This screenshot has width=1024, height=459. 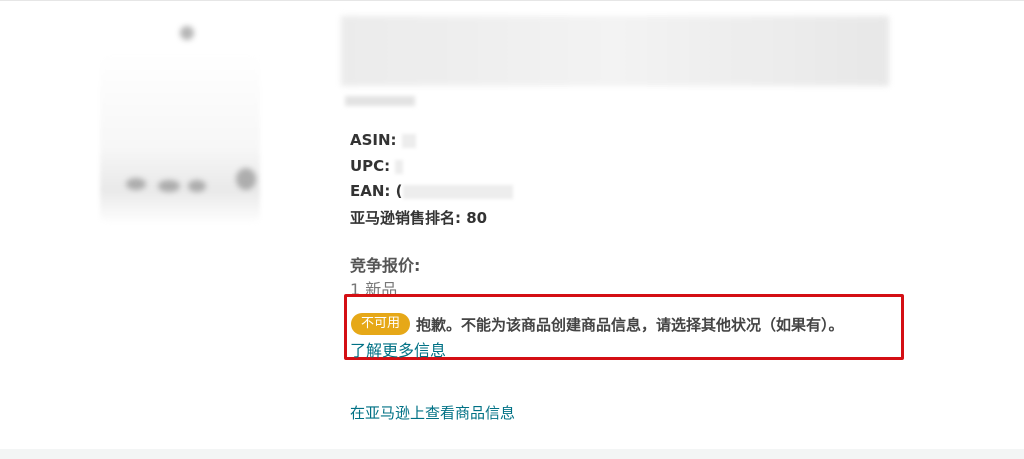 What do you see at coordinates (380, 101) in the screenshot?
I see `product-subtitle-redacted` at bounding box center [380, 101].